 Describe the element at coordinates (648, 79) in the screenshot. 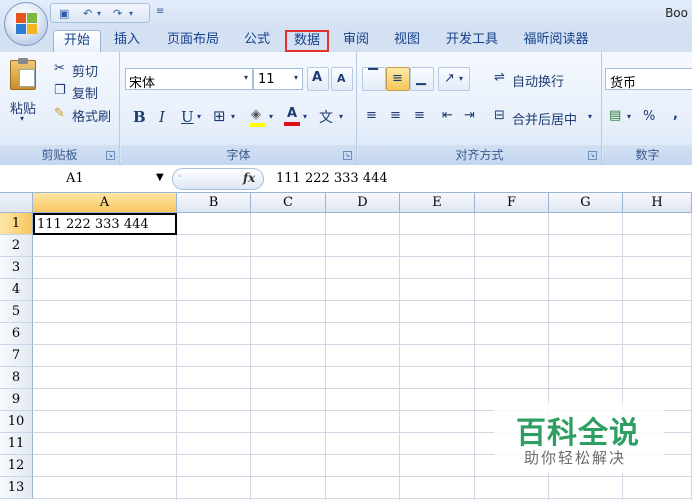

I see `number-format-select: 货币` at that location.